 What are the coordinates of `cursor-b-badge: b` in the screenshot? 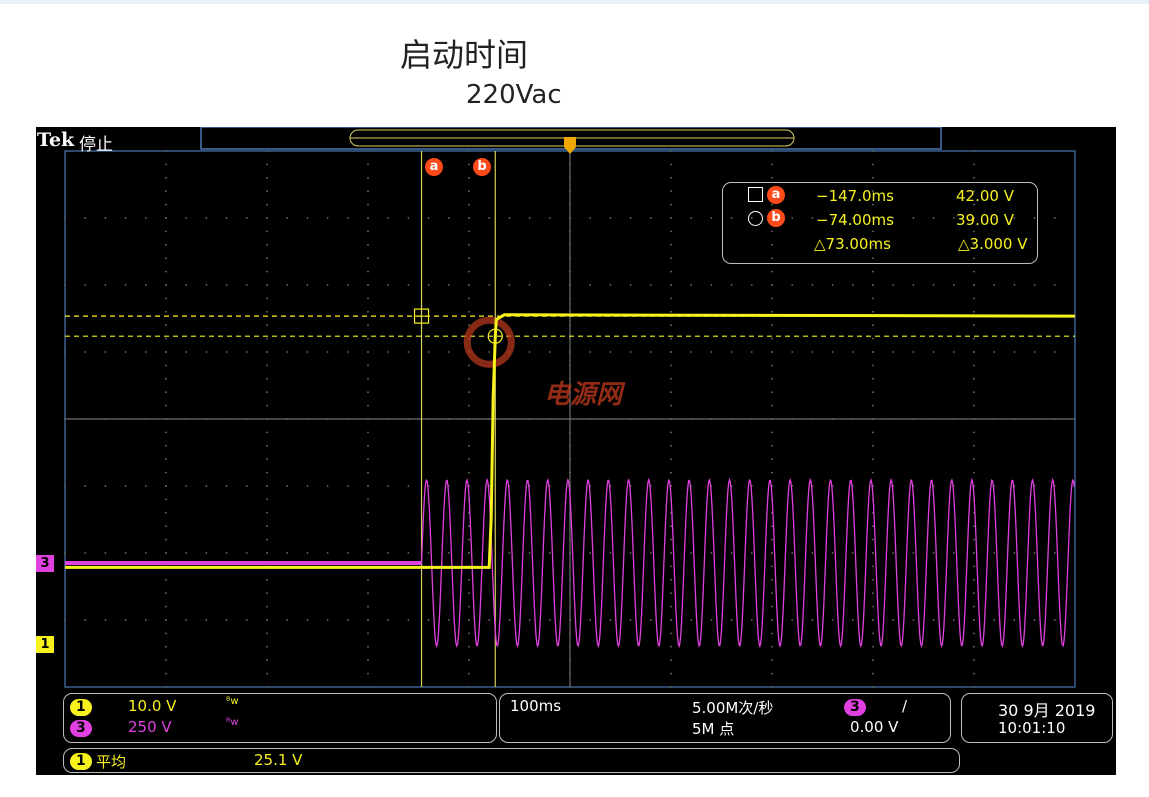 It's located at (776, 218).